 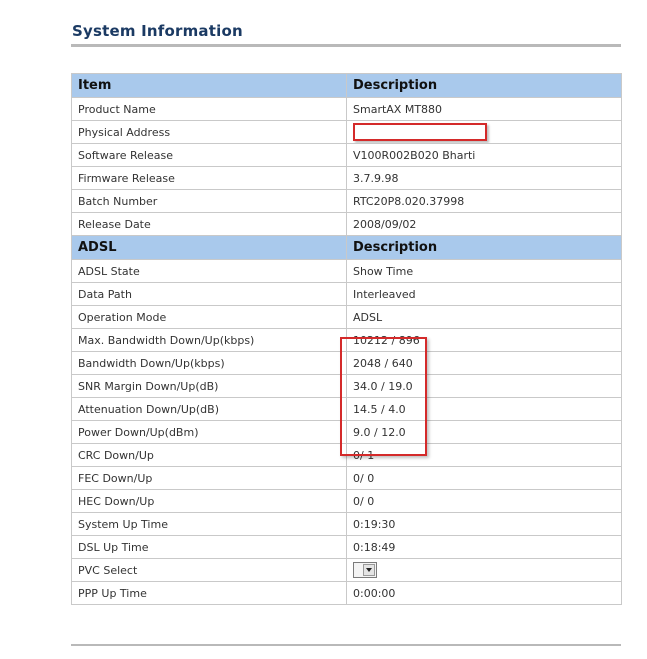 What do you see at coordinates (484, 570) in the screenshot?
I see `pvc-select-cell` at bounding box center [484, 570].